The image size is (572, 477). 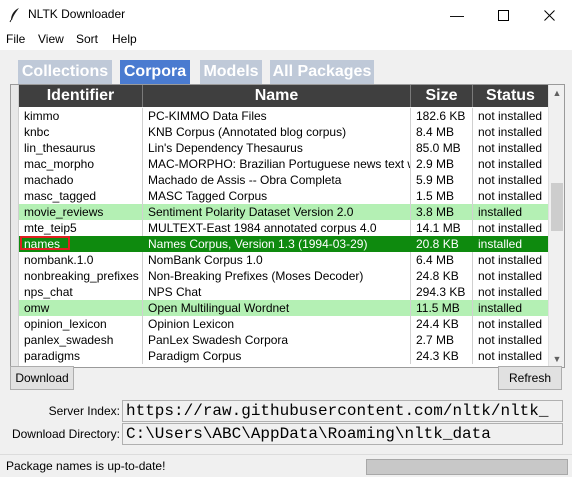 What do you see at coordinates (14, 15) in the screenshot?
I see `feather-icon` at bounding box center [14, 15].